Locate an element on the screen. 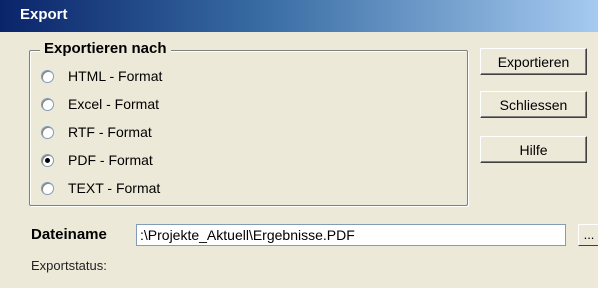  filename-input is located at coordinates (351, 235).